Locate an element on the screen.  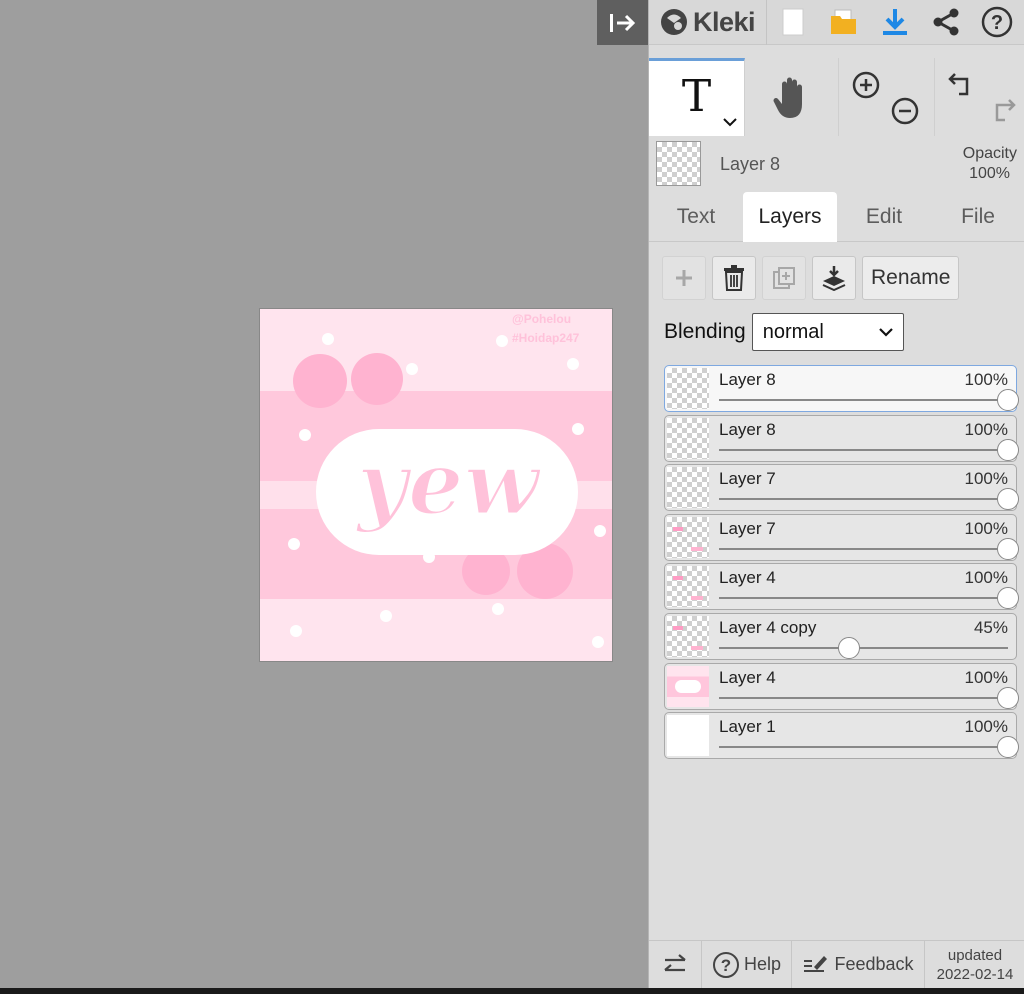
open-button is located at coordinates (843, 22).